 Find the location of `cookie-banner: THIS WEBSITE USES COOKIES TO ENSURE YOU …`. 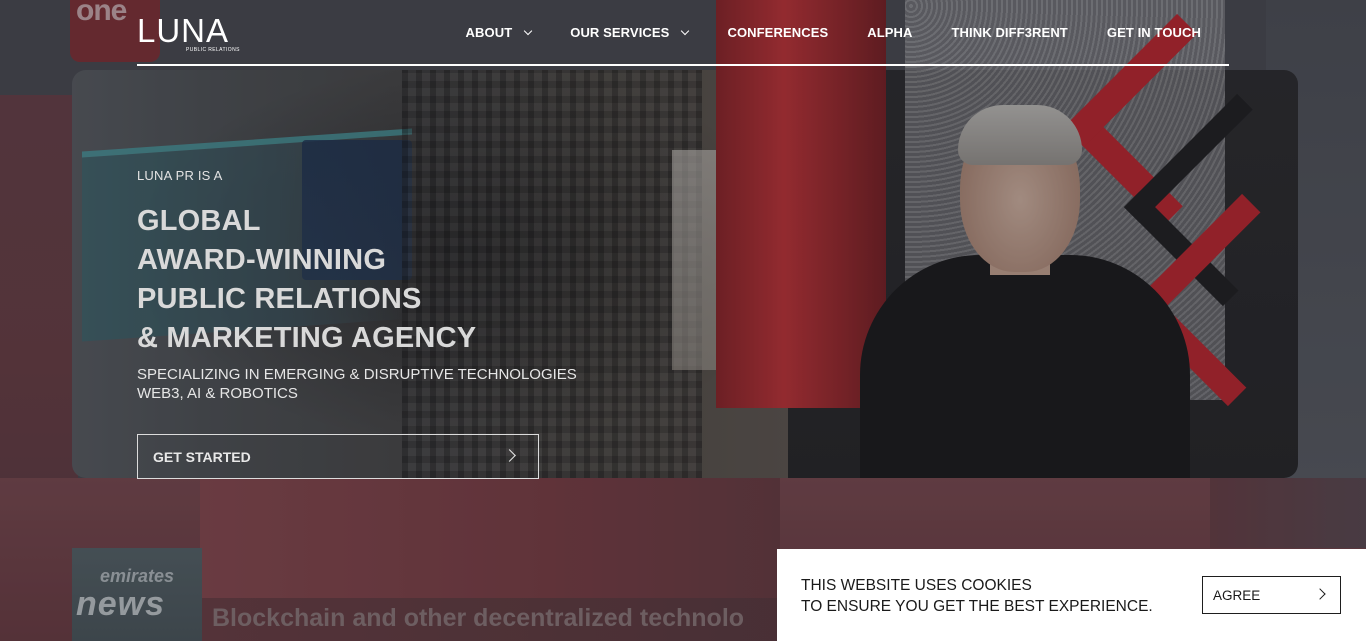

cookie-banner: THIS WEBSITE USES COOKIES TO ENSURE YOU … is located at coordinates (1071, 595).